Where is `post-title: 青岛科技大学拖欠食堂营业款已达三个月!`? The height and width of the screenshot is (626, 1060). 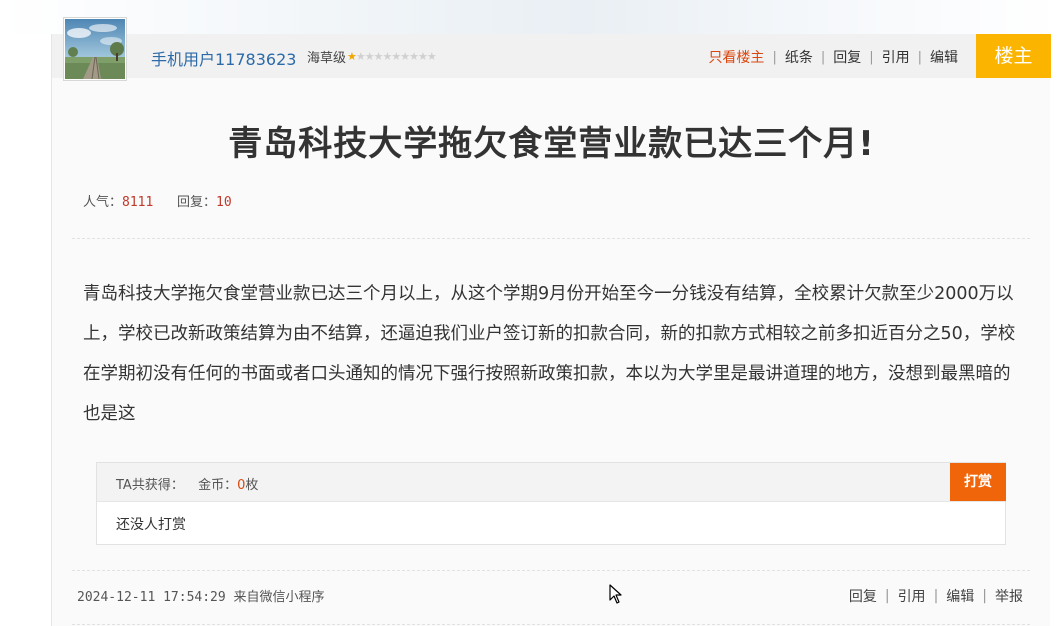 post-title: 青岛科技大学拖欠食堂营业款已达三个月! is located at coordinates (551, 144).